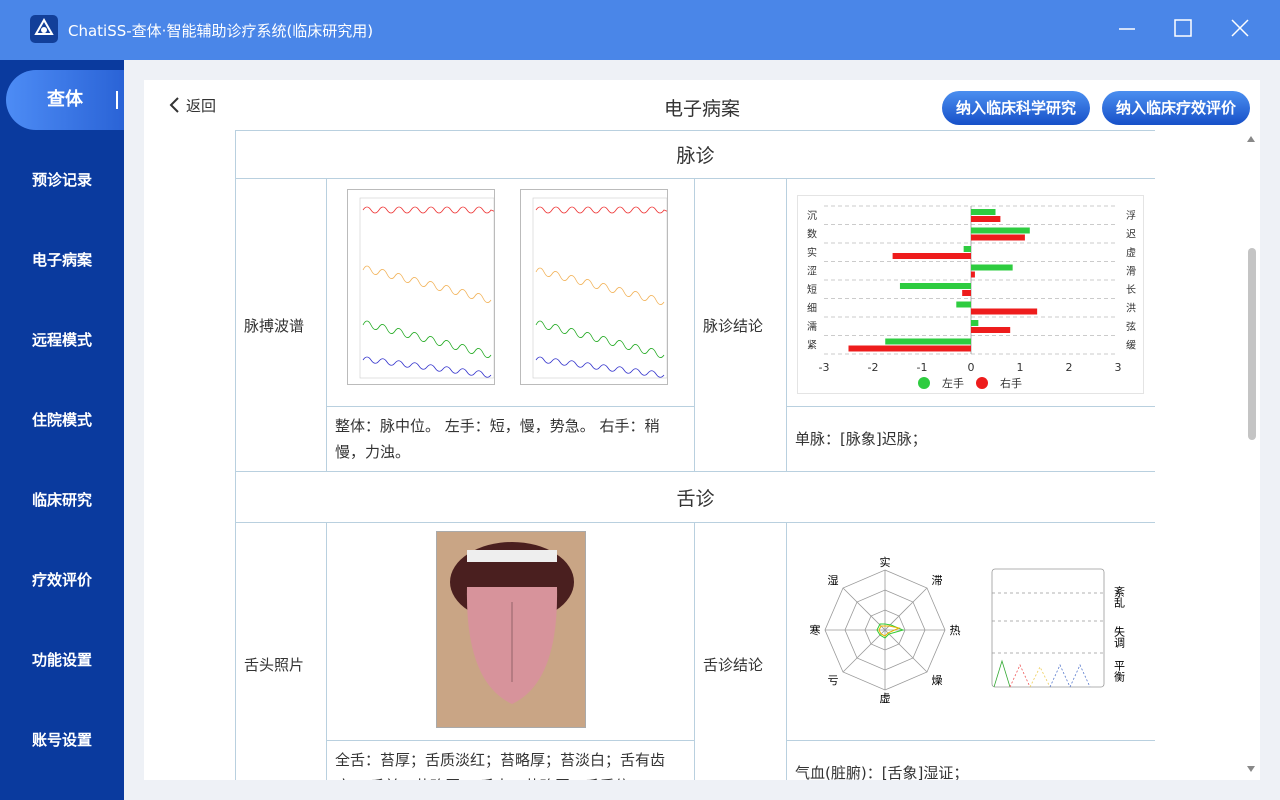  What do you see at coordinates (1176, 108) in the screenshot?
I see `include-efficacy-evaluation-button: 纳入临床疗效评价` at bounding box center [1176, 108].